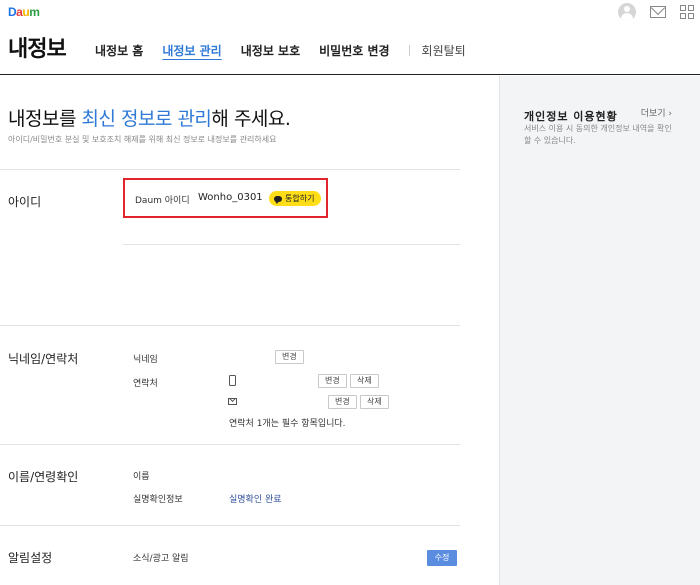  I want to click on daum-logo: Daum, so click(24, 12).